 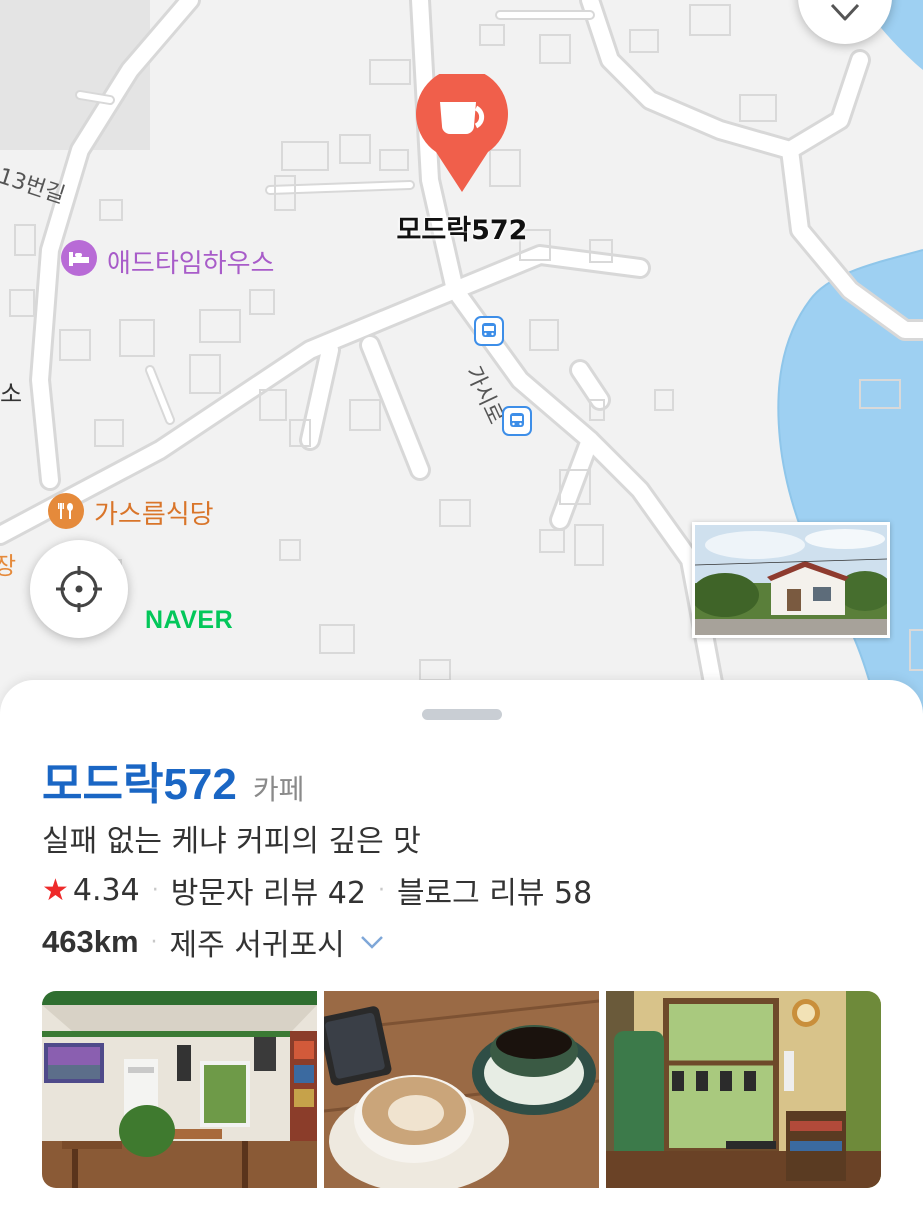 What do you see at coordinates (66, 511) in the screenshot?
I see `fork-spoon-icon` at bounding box center [66, 511].